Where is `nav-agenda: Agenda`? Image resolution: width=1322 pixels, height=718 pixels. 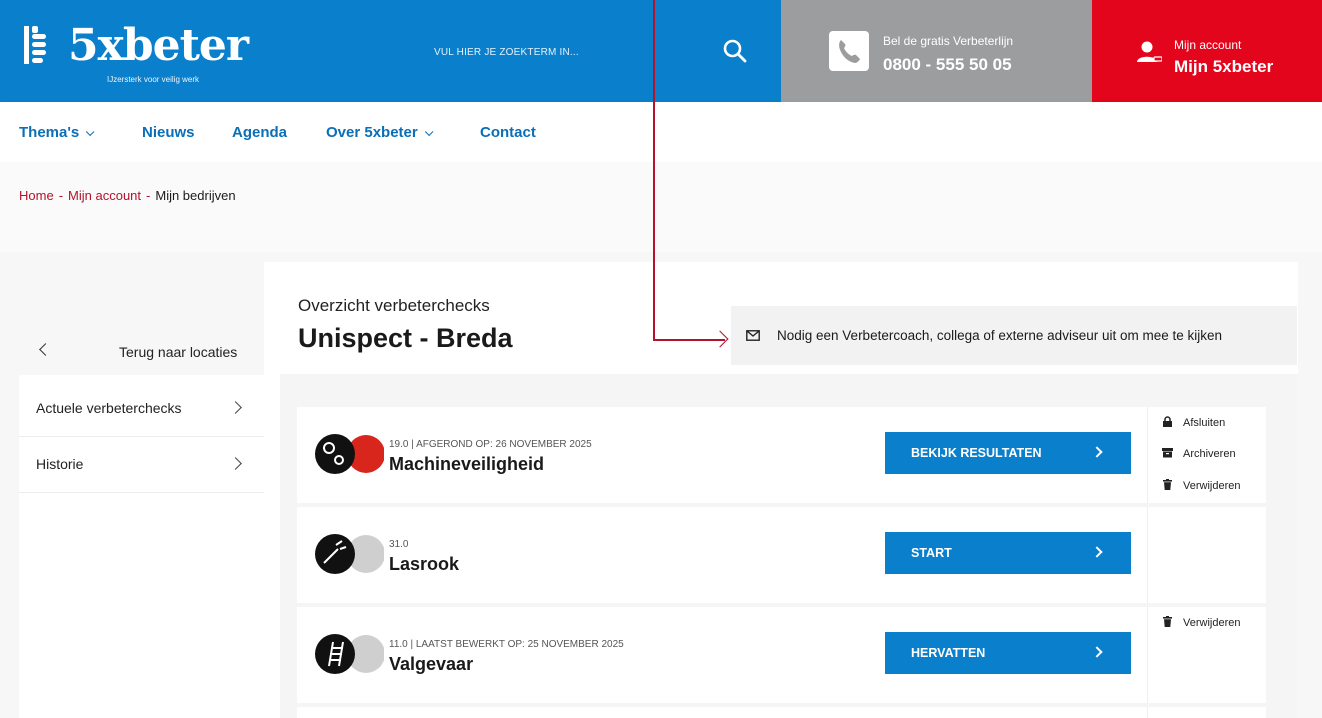 nav-agenda: Agenda is located at coordinates (259, 132).